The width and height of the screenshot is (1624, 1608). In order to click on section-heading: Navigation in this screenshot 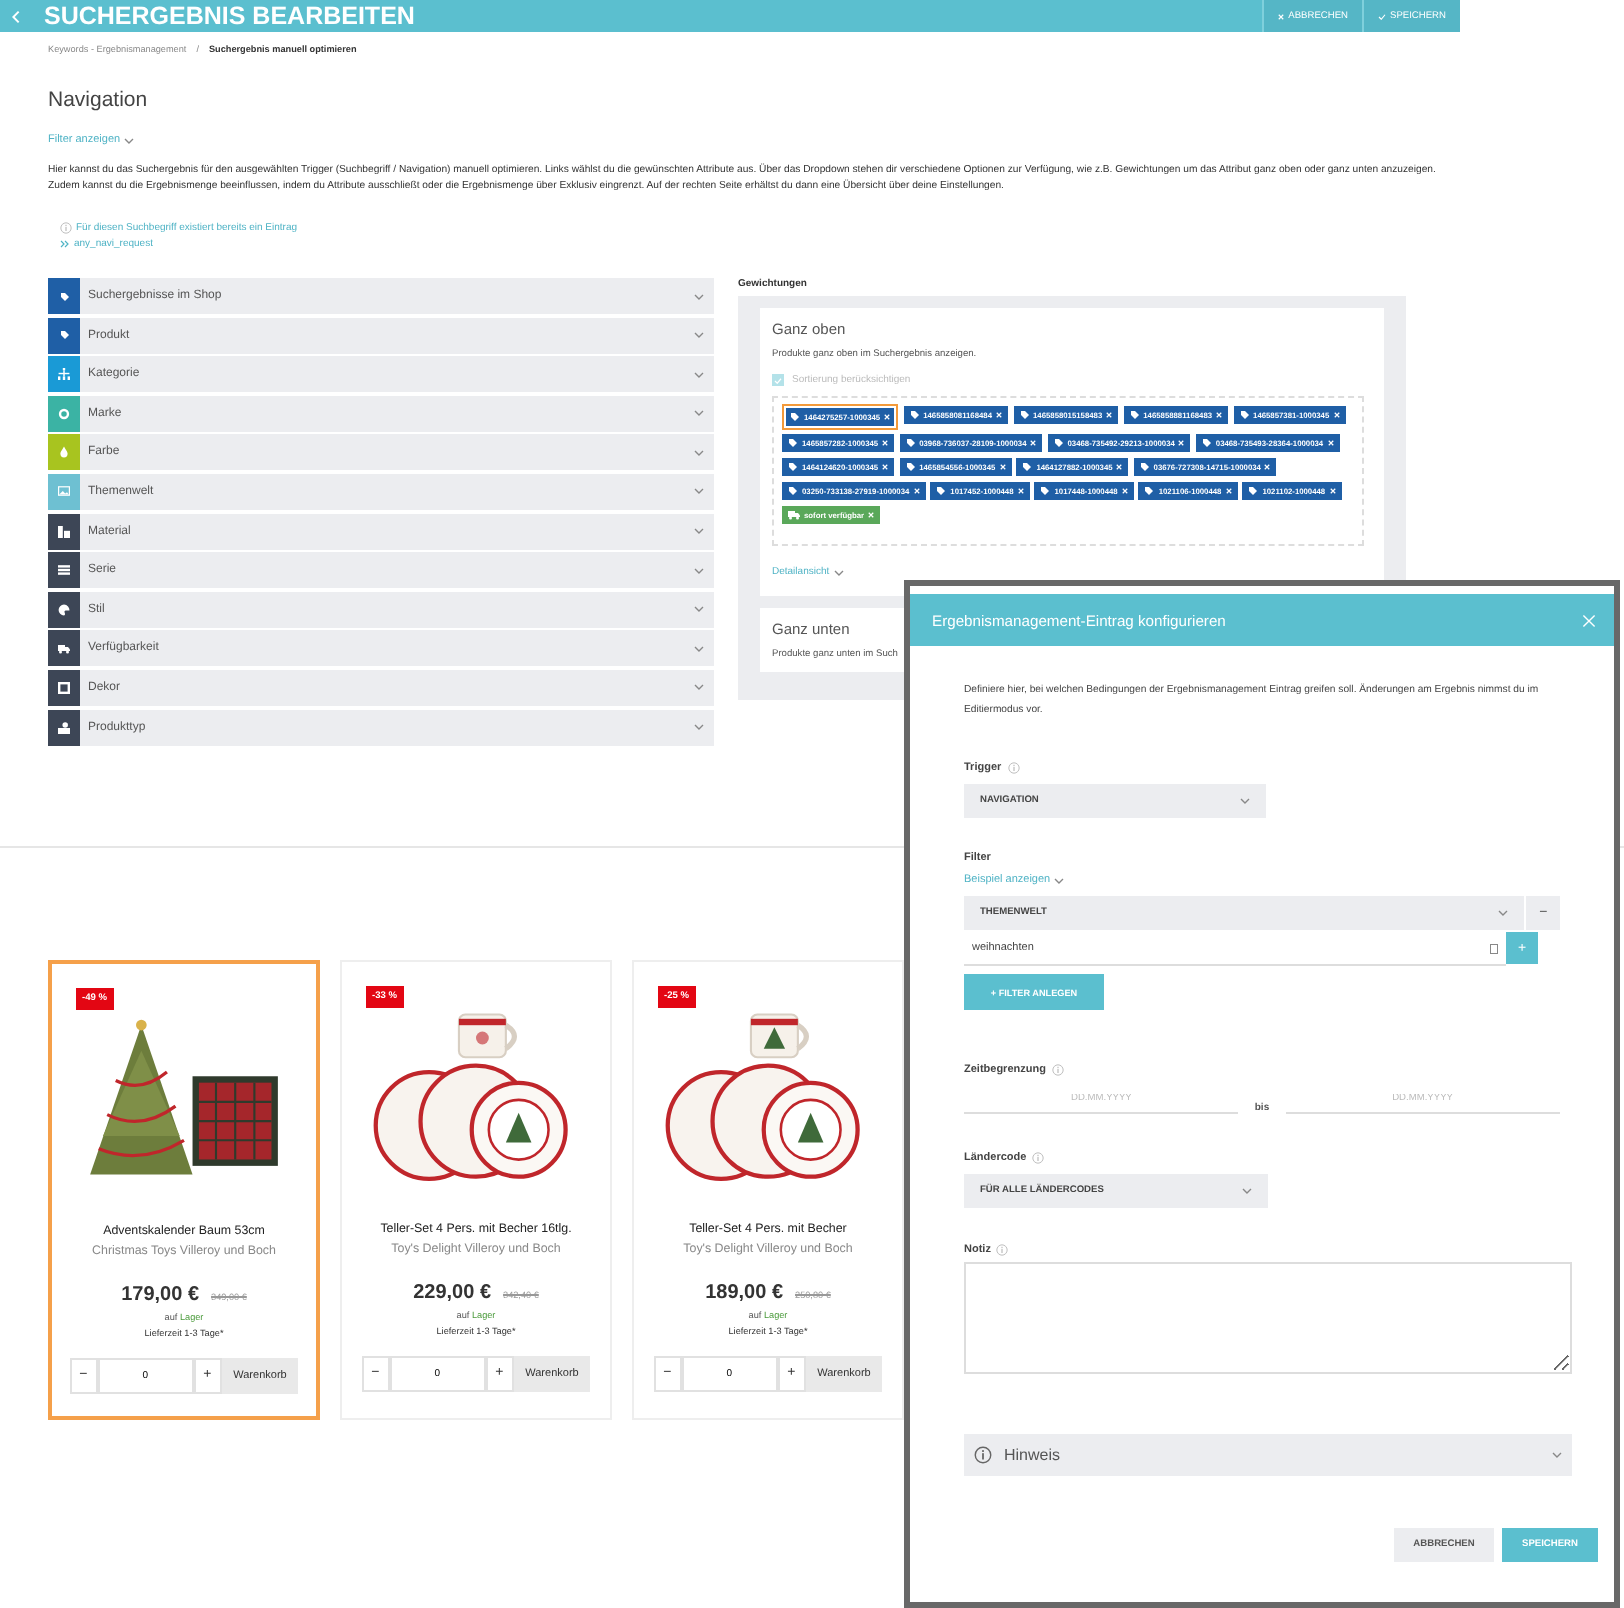, I will do `click(99, 100)`.